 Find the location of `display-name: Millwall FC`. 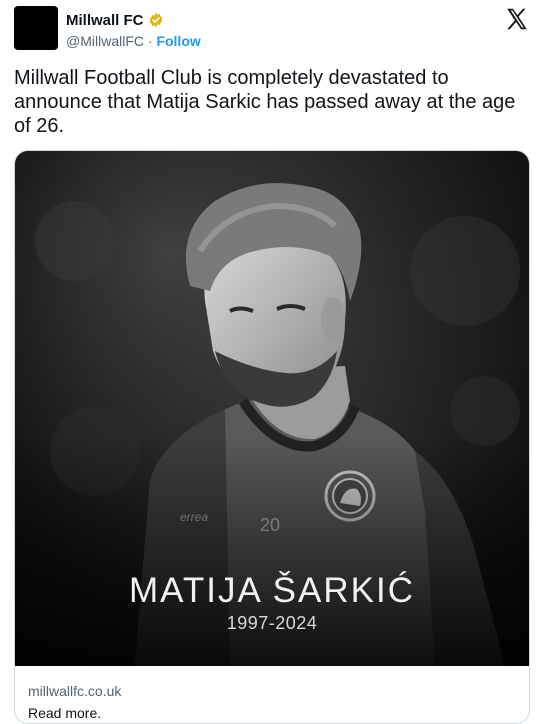

display-name: Millwall FC is located at coordinates (105, 20).